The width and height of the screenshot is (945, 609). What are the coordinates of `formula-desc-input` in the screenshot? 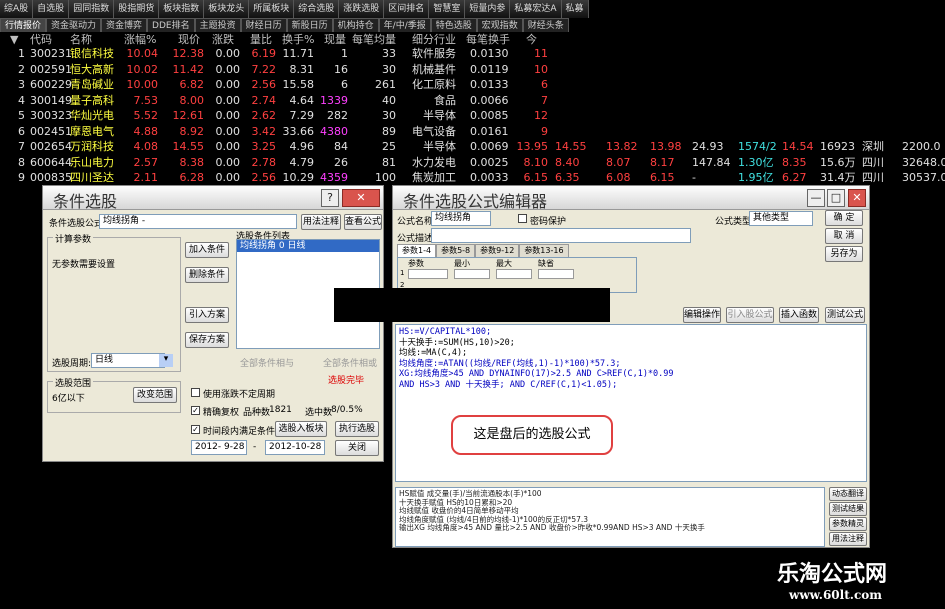 It's located at (561, 235).